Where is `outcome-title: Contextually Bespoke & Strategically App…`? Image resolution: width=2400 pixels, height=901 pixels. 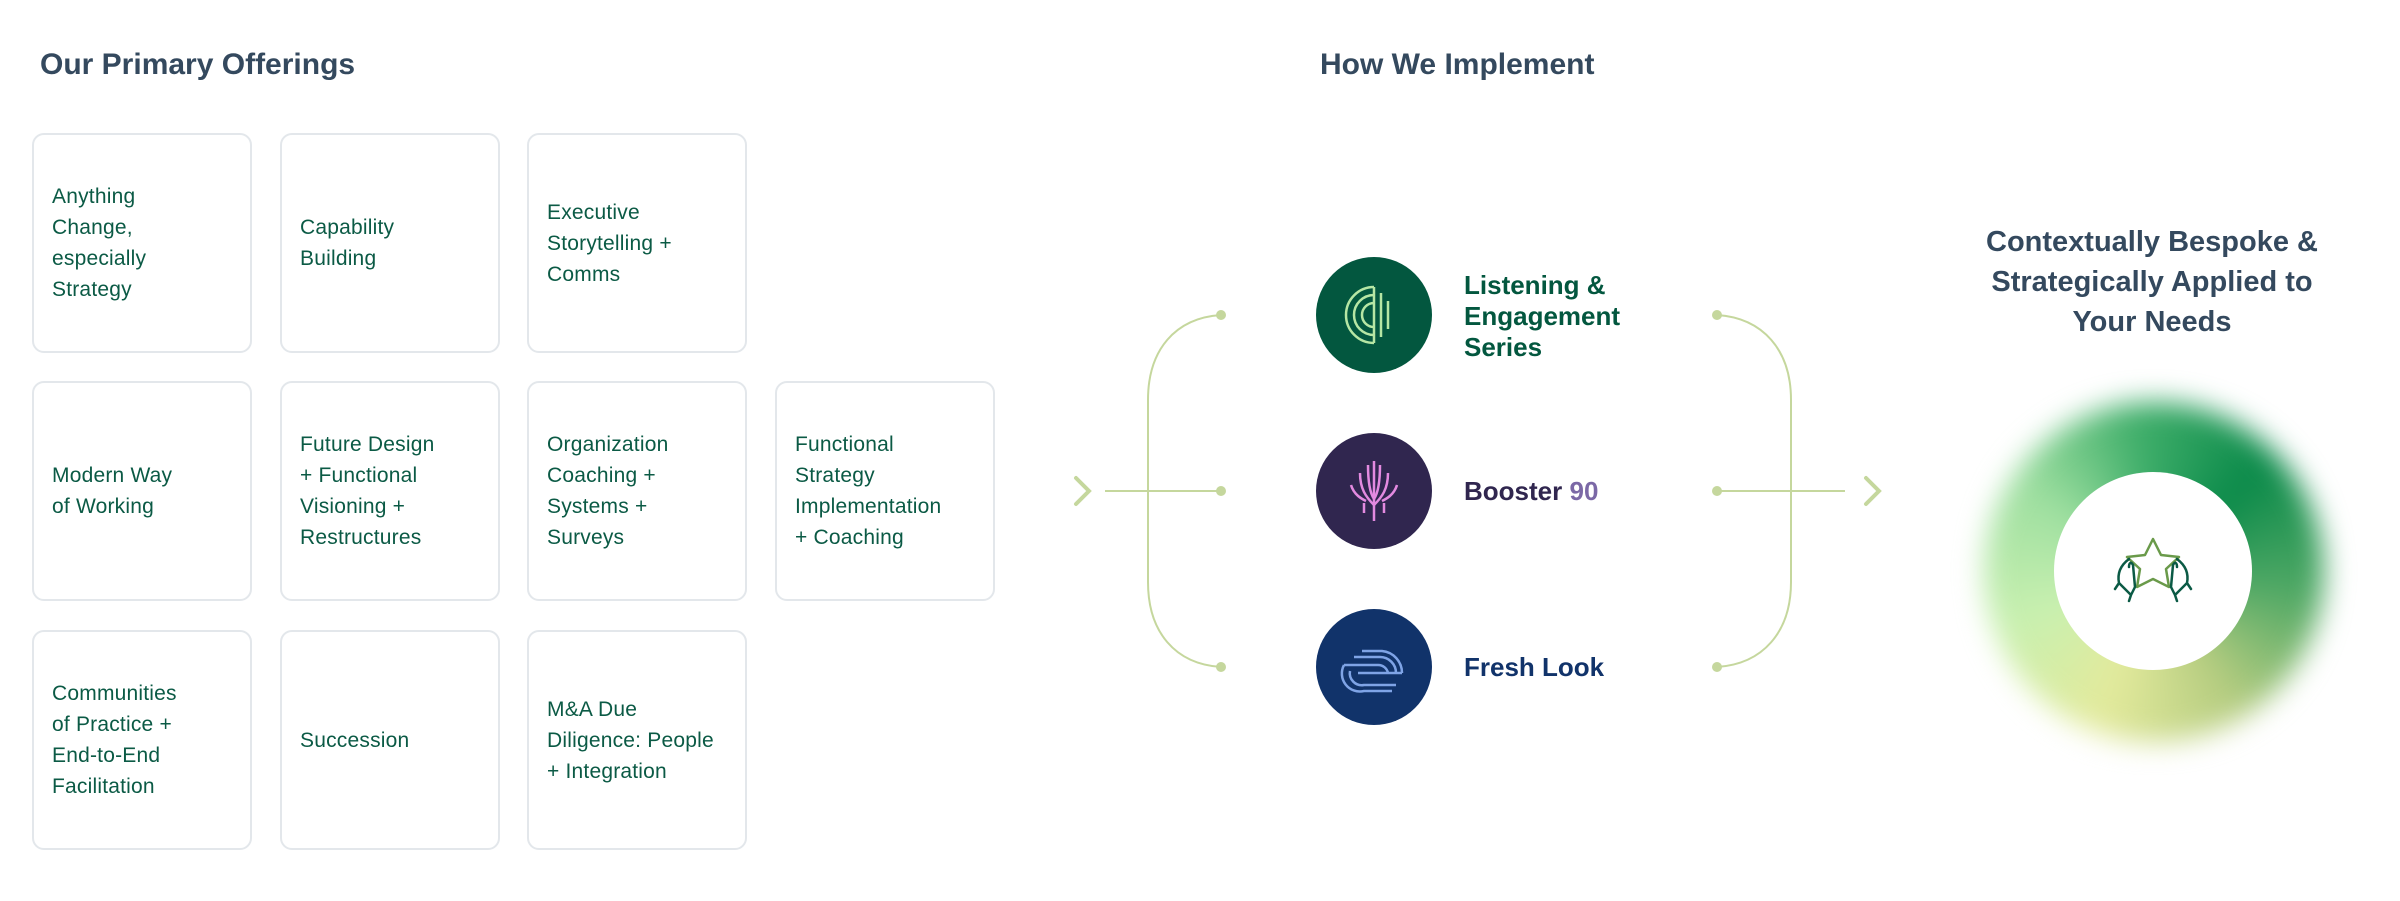 outcome-title: Contextually Bespoke & Strategically App… is located at coordinates (2152, 282).